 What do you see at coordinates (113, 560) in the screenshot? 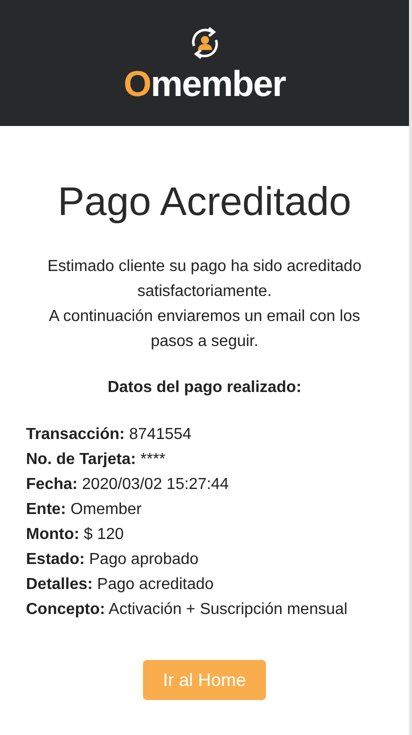
I see `detail-line: Estado: Pago aprobado` at bounding box center [113, 560].